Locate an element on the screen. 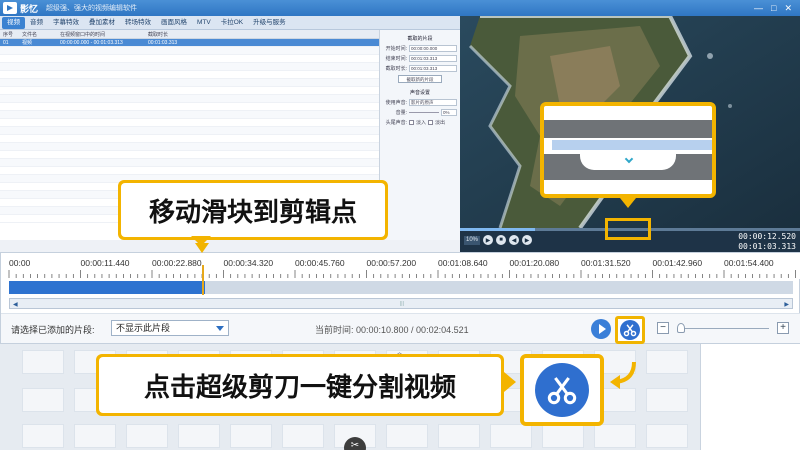 The image size is (800, 450). zoom-slider-thumb is located at coordinates (681, 328).